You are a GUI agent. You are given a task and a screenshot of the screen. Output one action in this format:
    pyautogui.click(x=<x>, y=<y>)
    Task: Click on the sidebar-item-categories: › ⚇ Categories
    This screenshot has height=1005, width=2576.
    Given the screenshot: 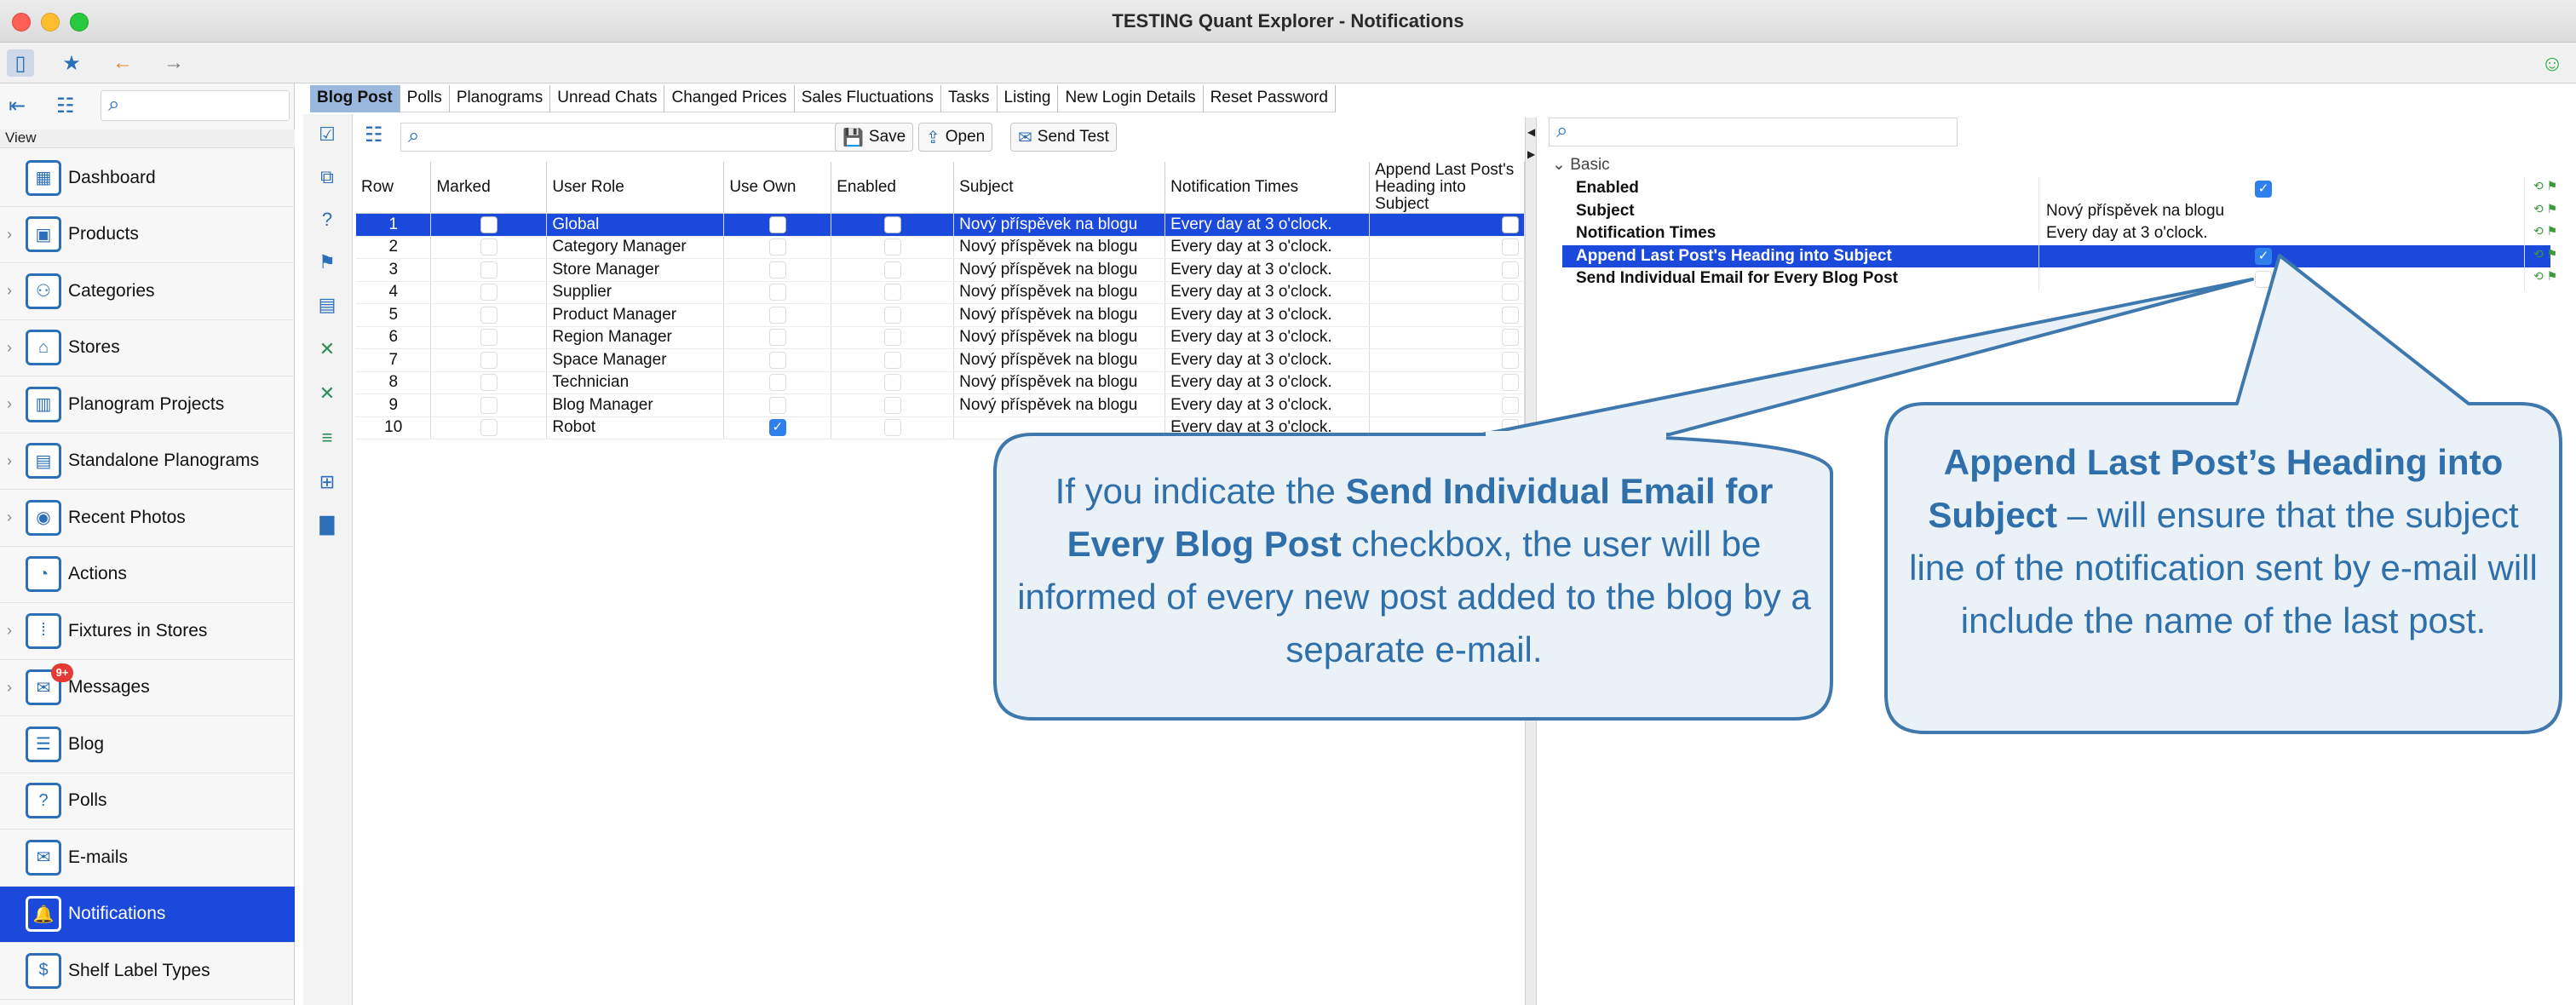 What is the action you would take?
    pyautogui.click(x=148, y=291)
    